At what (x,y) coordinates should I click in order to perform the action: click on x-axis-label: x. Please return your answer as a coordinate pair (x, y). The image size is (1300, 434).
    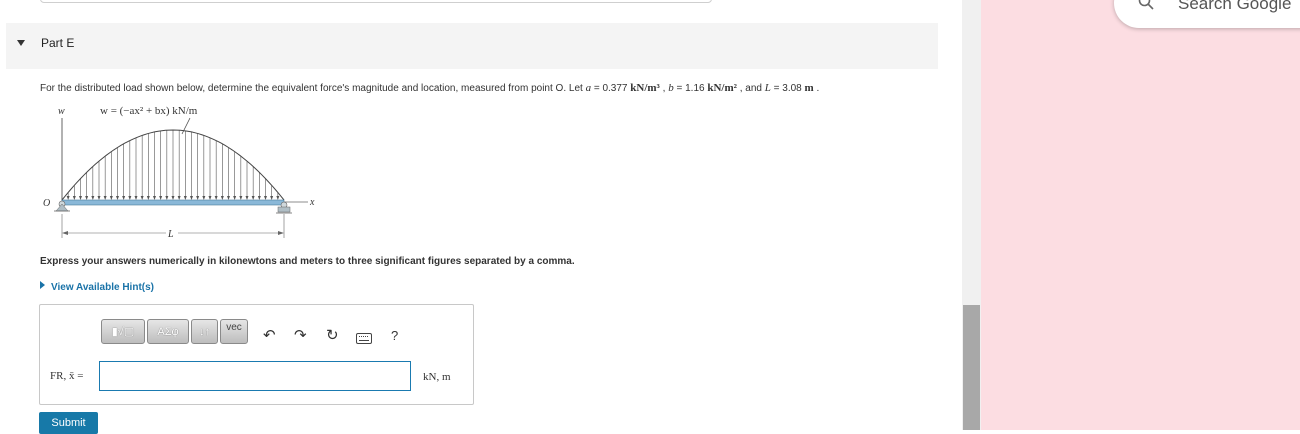
    Looking at the image, I should click on (312, 202).